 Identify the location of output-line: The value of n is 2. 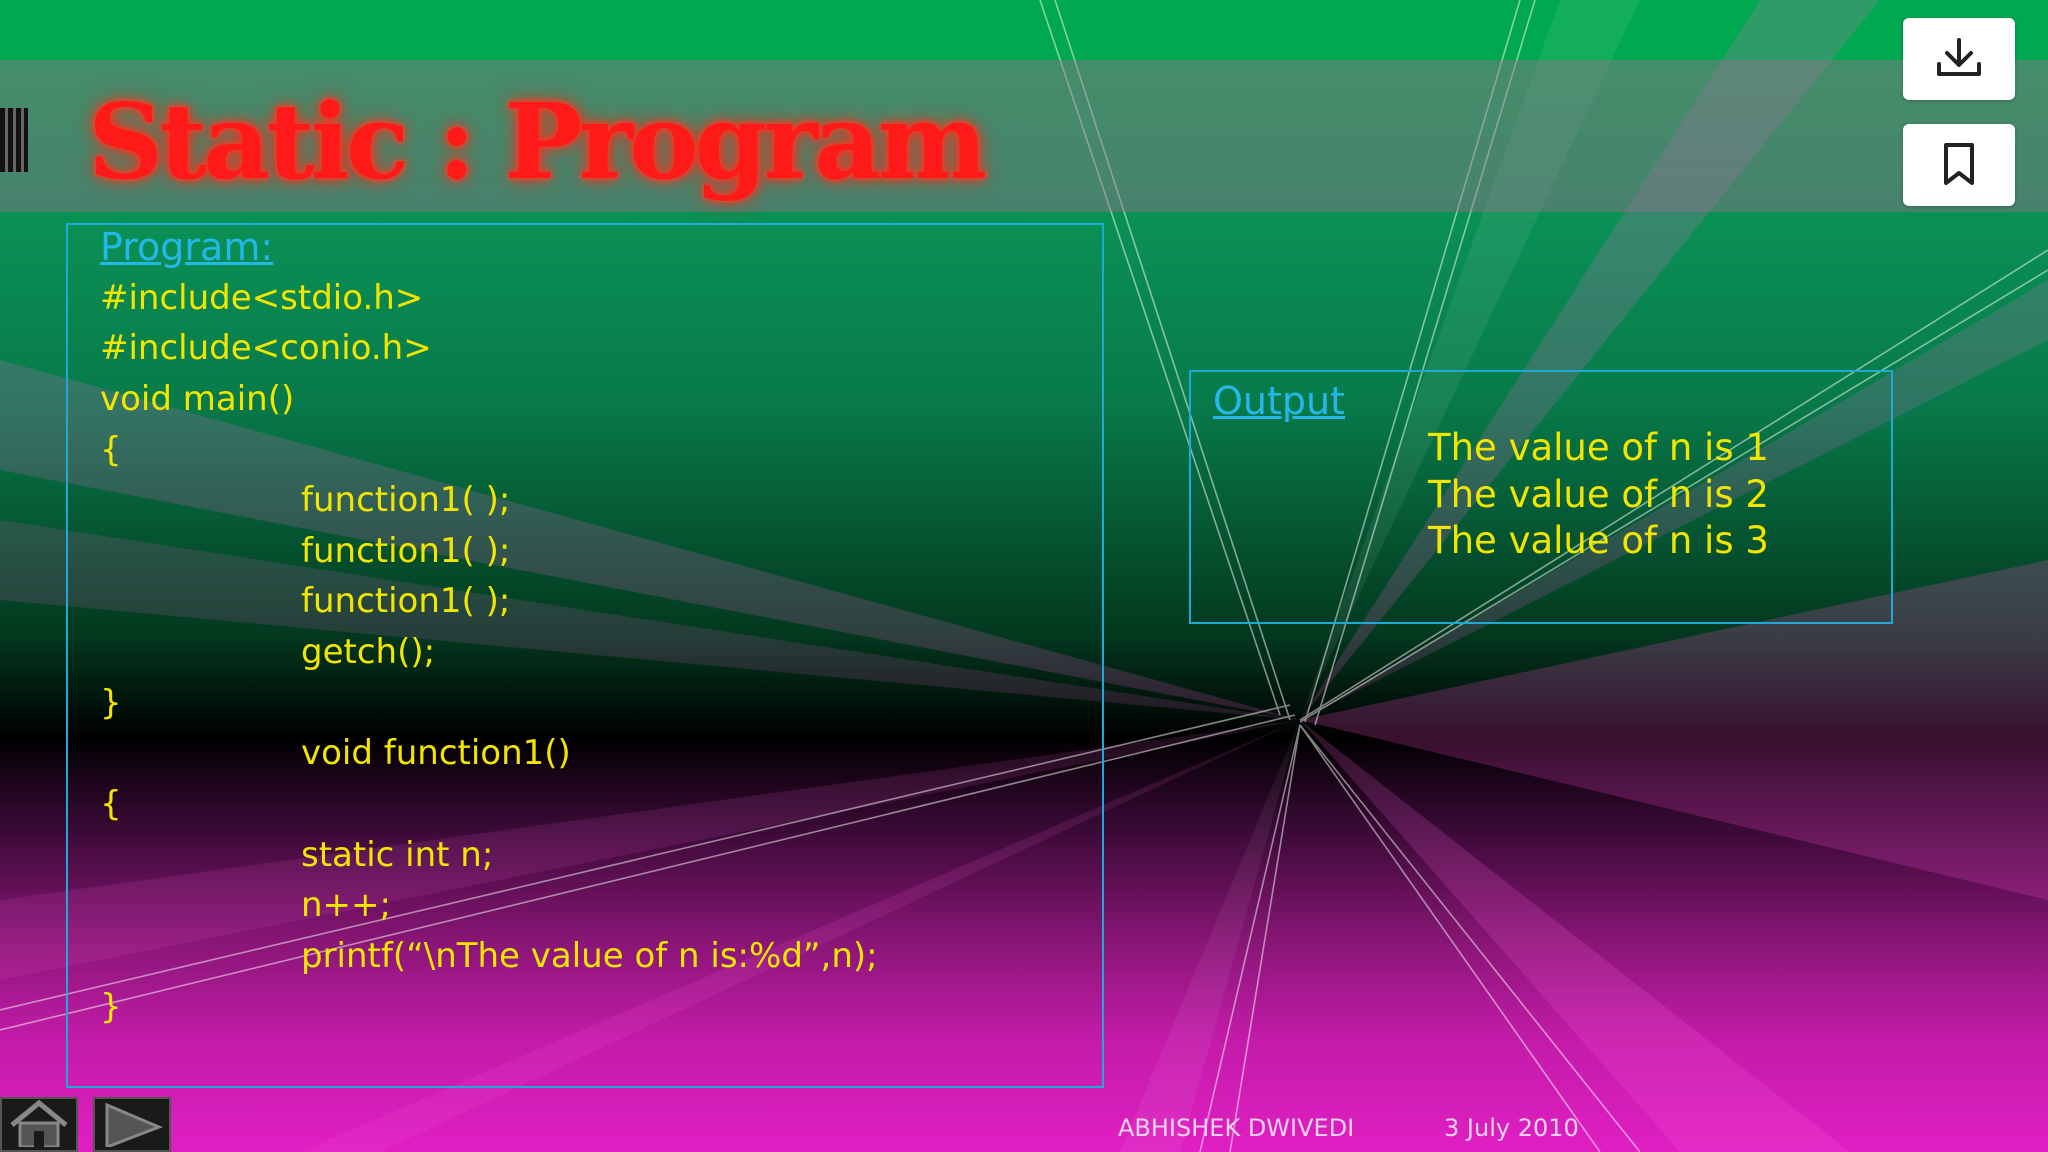
(1598, 494).